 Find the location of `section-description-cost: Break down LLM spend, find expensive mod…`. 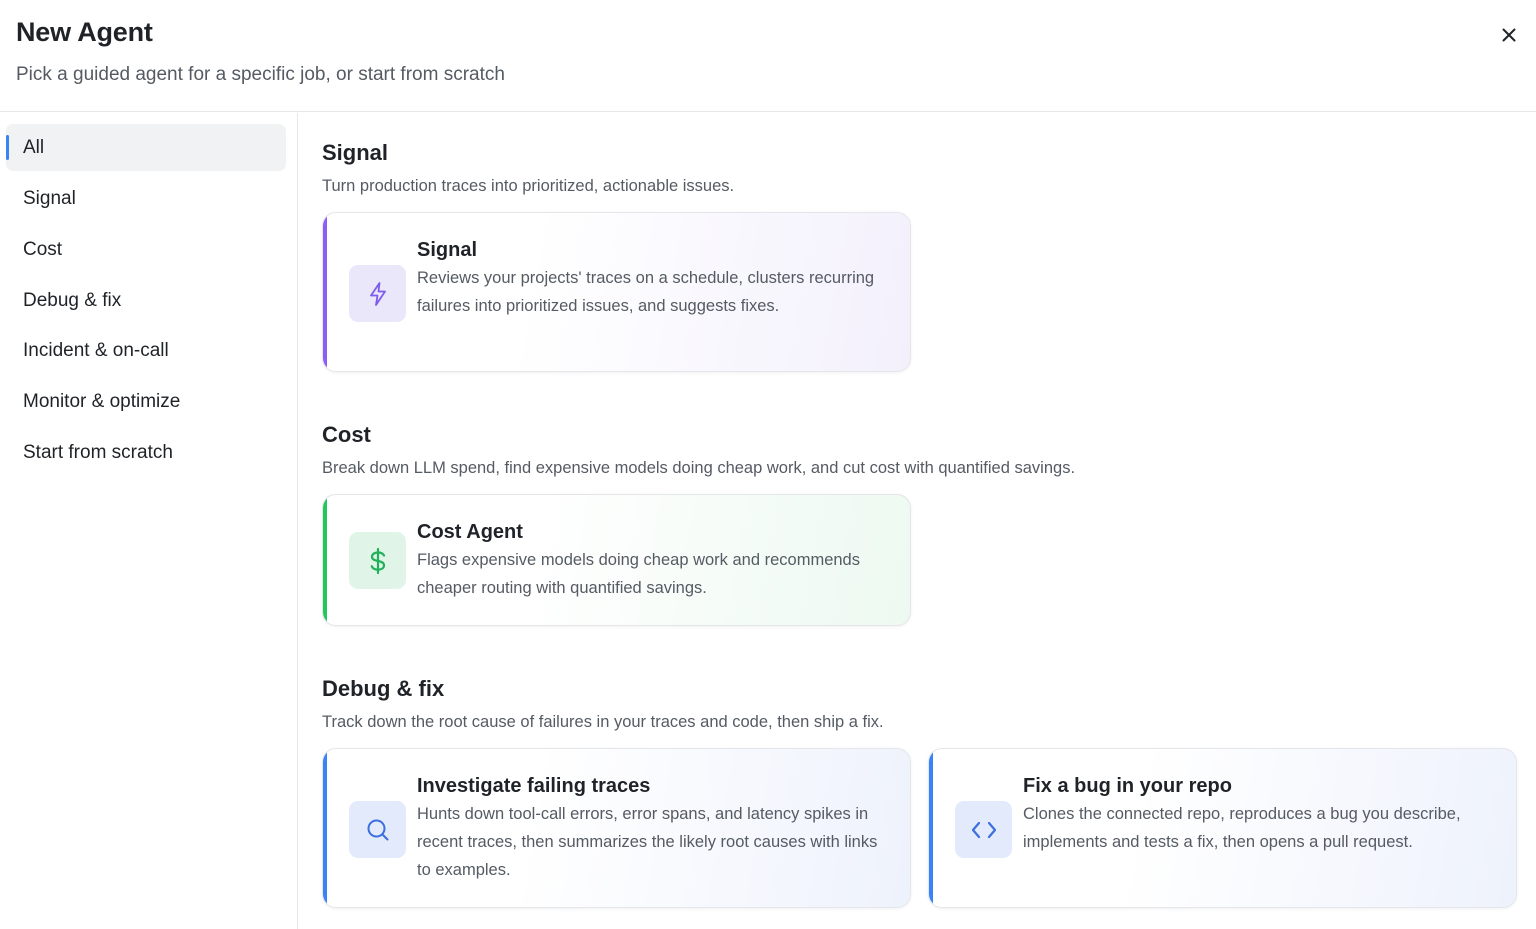

section-description-cost: Break down LLM spend, find expensive mod… is located at coordinates (699, 468).